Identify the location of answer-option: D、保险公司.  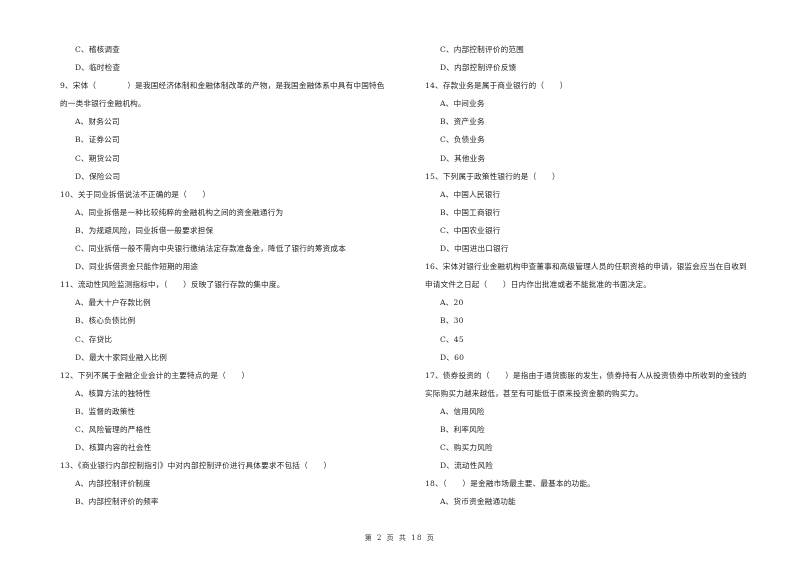
(98, 176).